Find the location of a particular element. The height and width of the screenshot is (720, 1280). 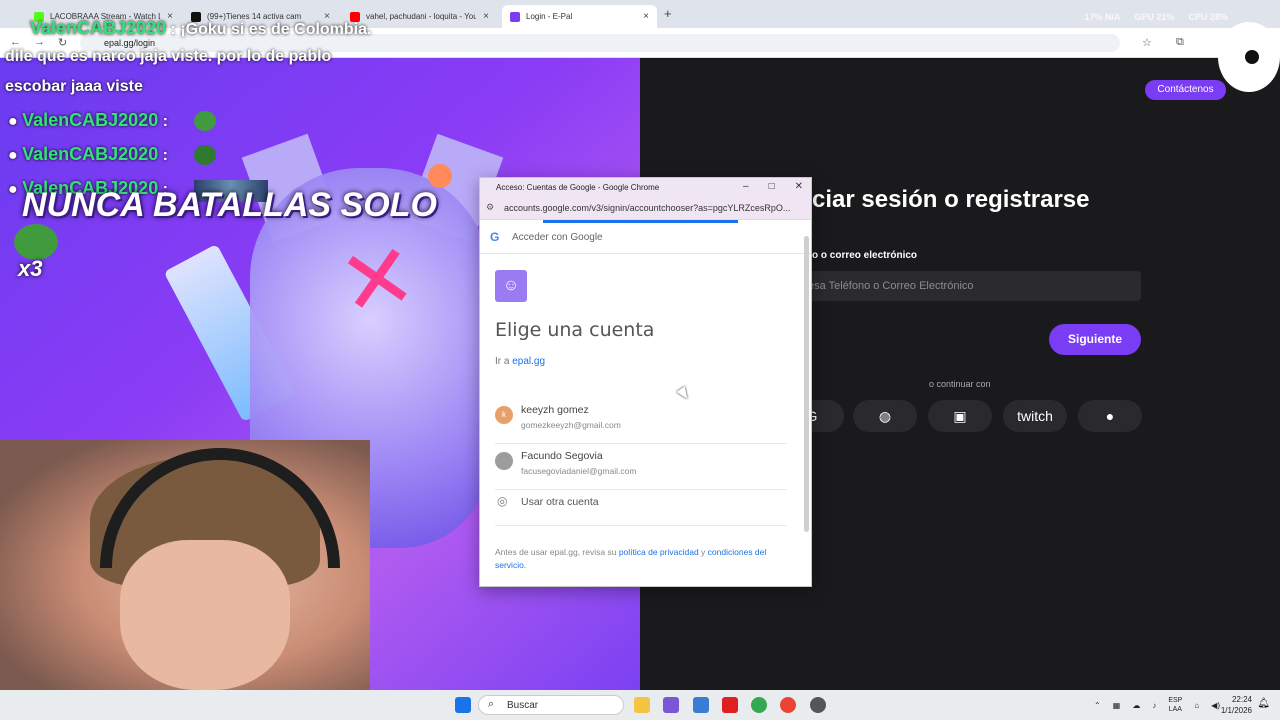

goto-site-text: Ir a epal.gg is located at coordinates (520, 361).